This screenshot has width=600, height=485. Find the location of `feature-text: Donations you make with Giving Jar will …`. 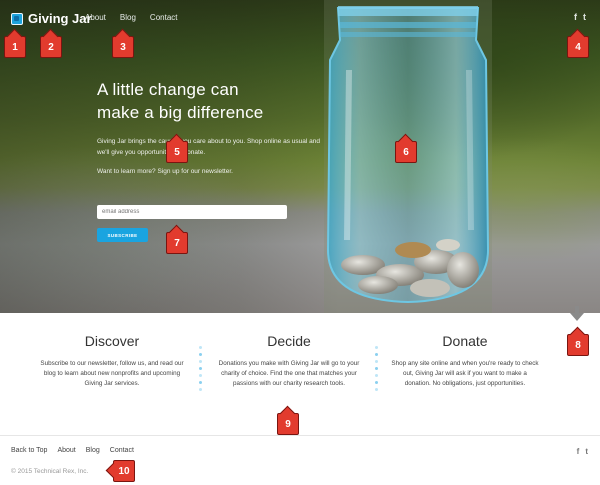

feature-text: Donations you make with Giving Jar will … is located at coordinates (289, 374).